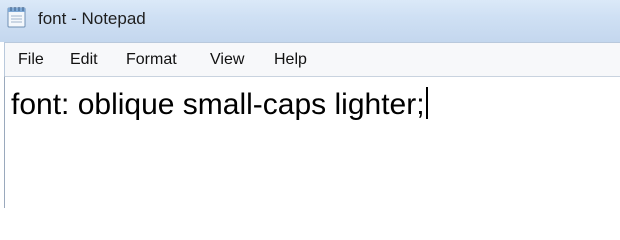  What do you see at coordinates (16, 17) in the screenshot?
I see `notepad-icon` at bounding box center [16, 17].